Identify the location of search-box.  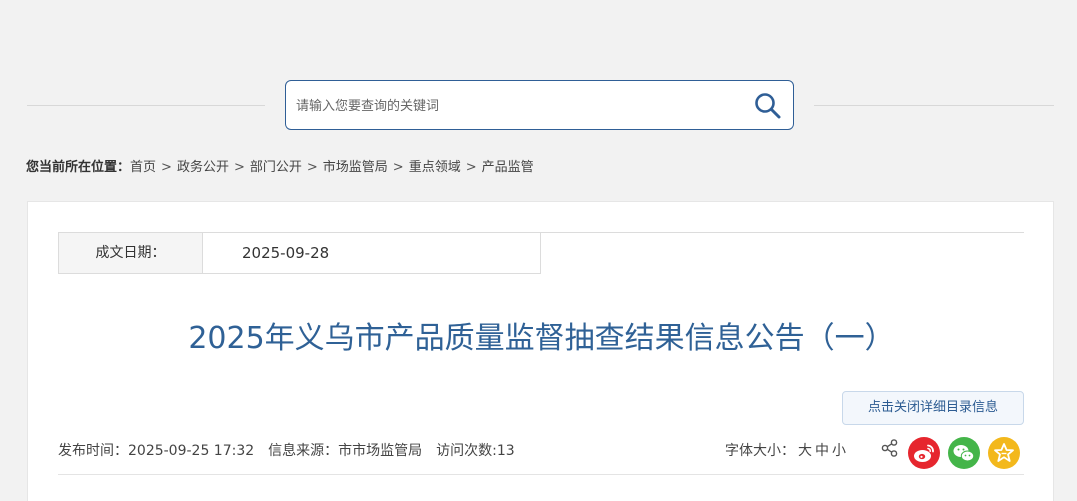
(539, 105).